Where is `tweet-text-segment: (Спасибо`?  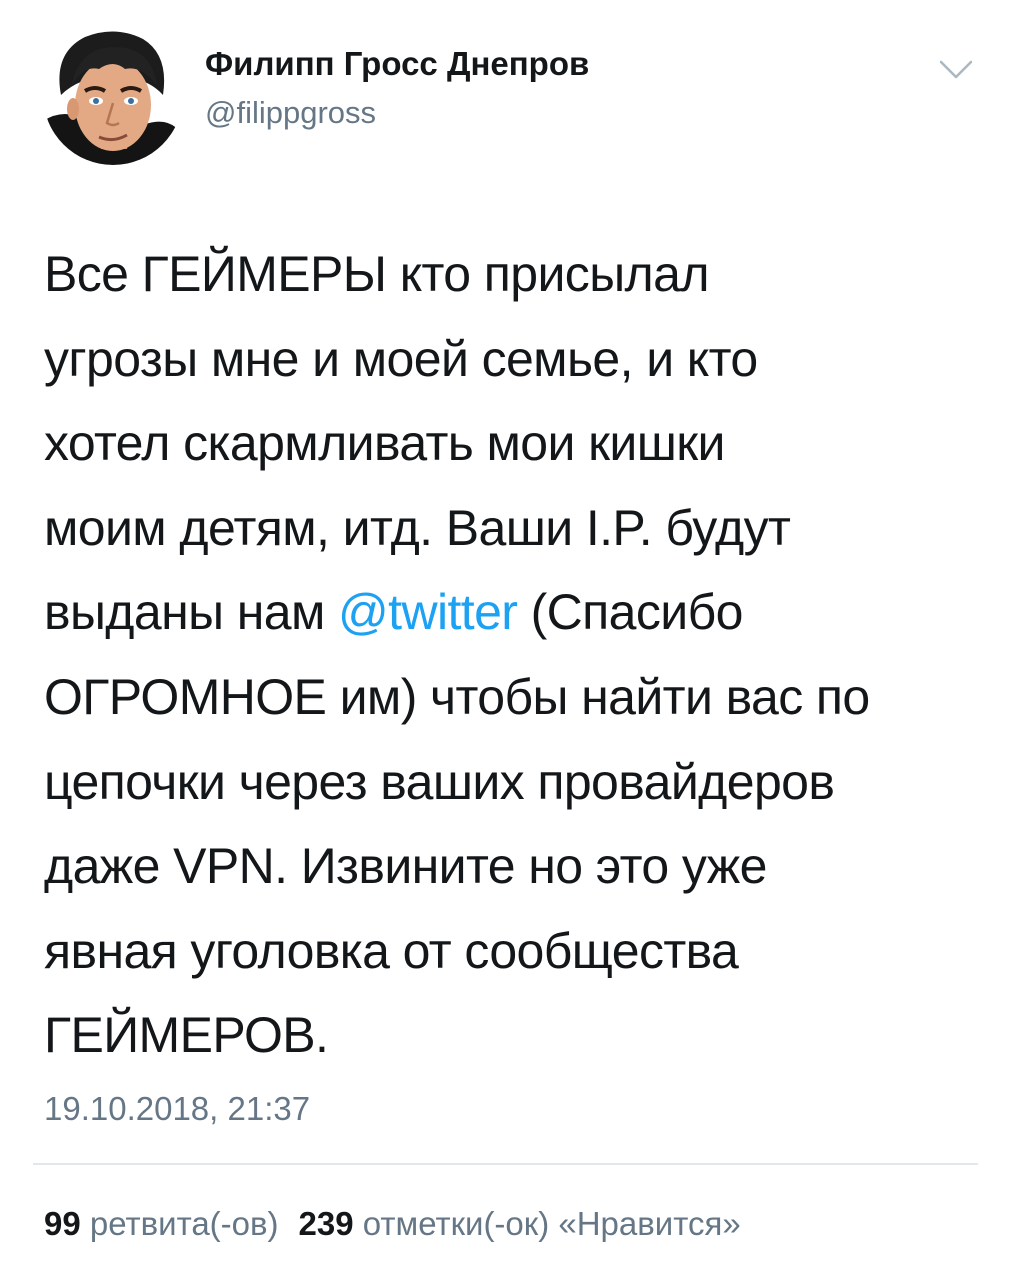 tweet-text-segment: (Спасибо is located at coordinates (630, 612).